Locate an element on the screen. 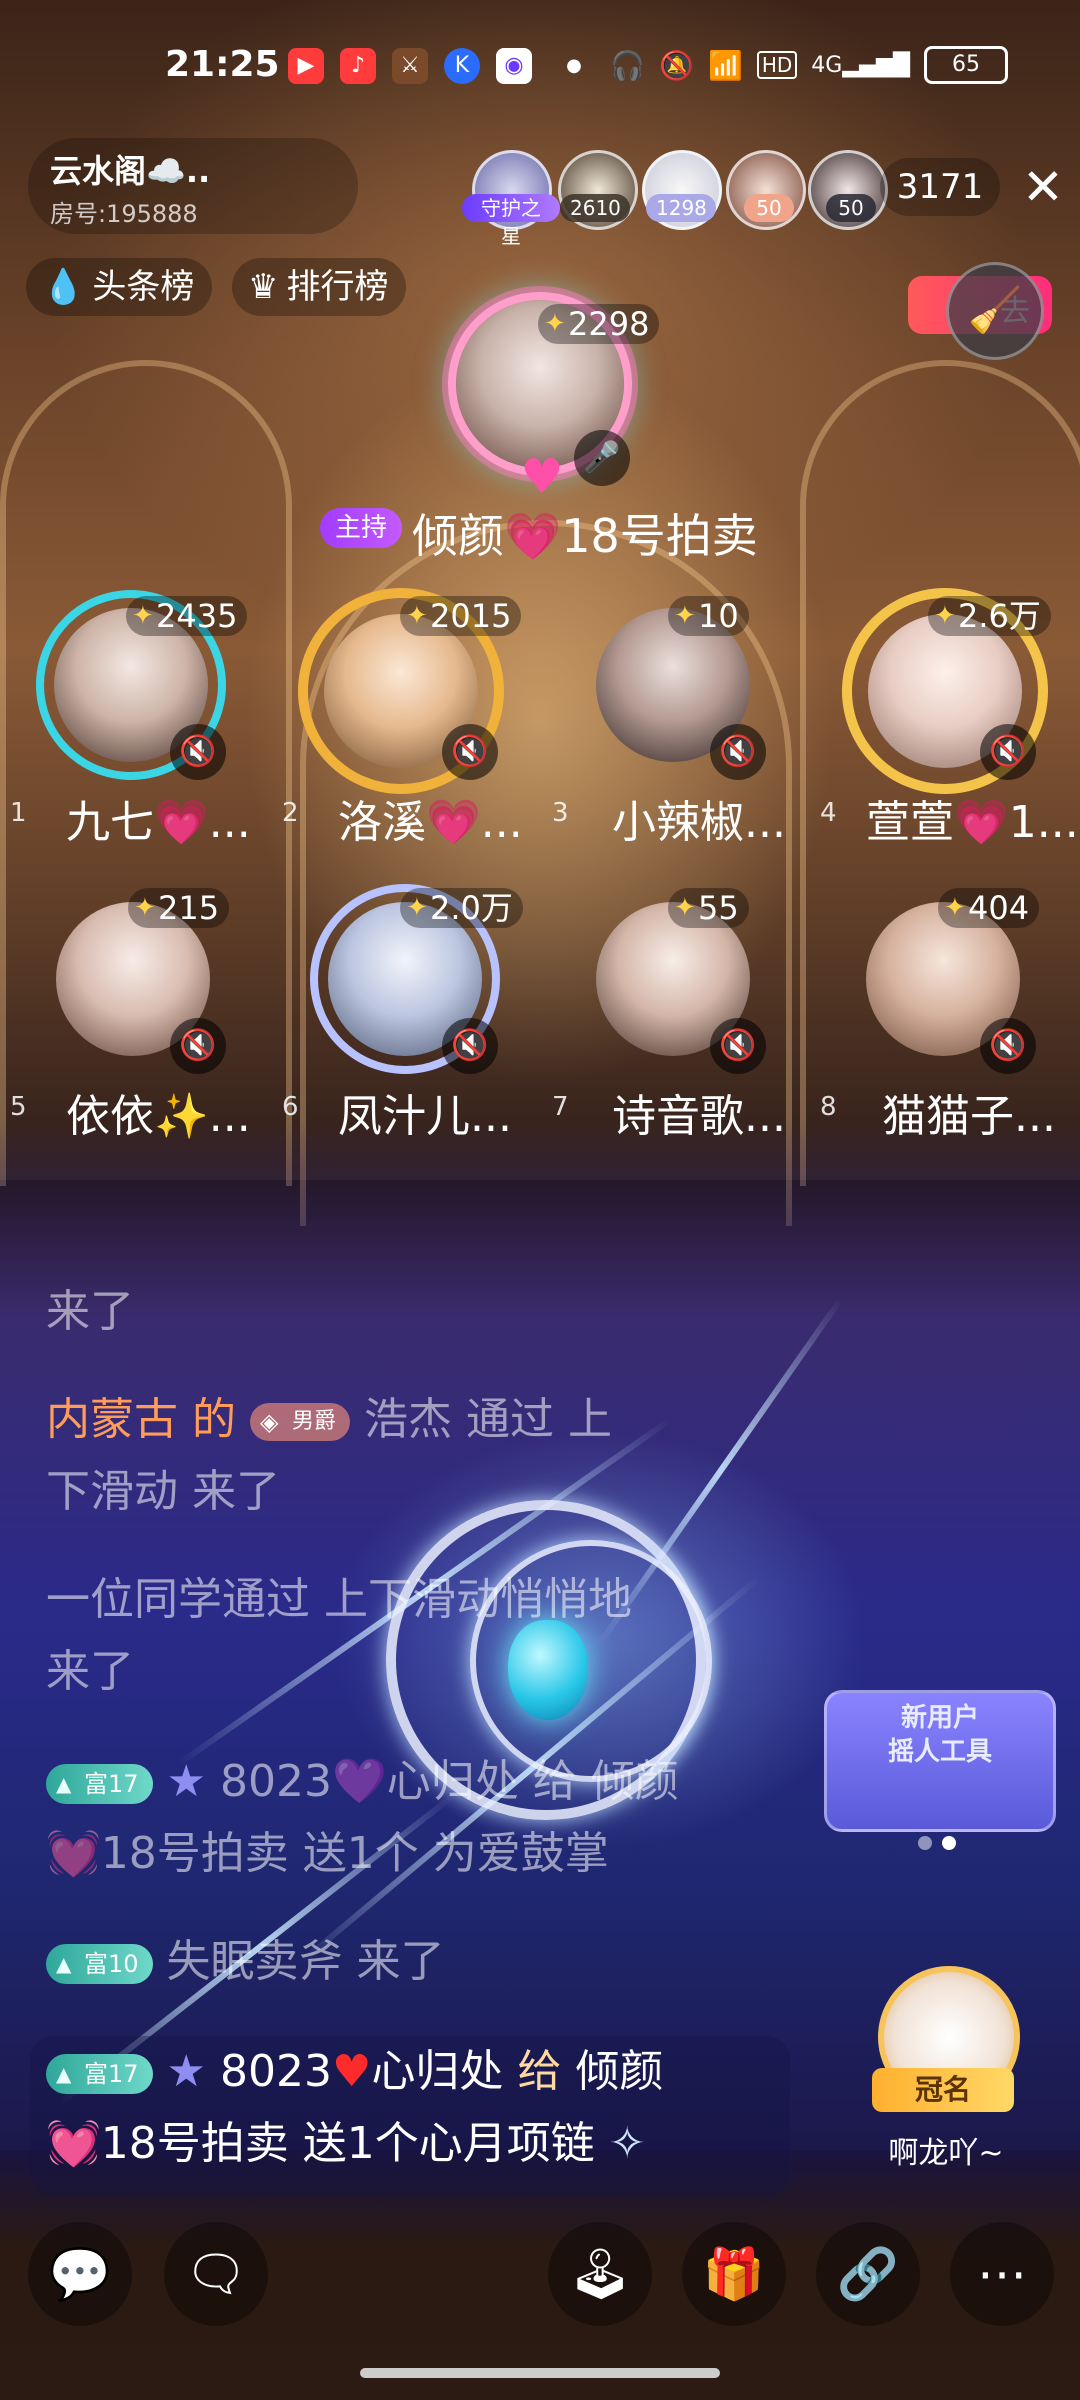 The height and width of the screenshot is (2400, 1080). carousel-dot is located at coordinates (925, 1843).